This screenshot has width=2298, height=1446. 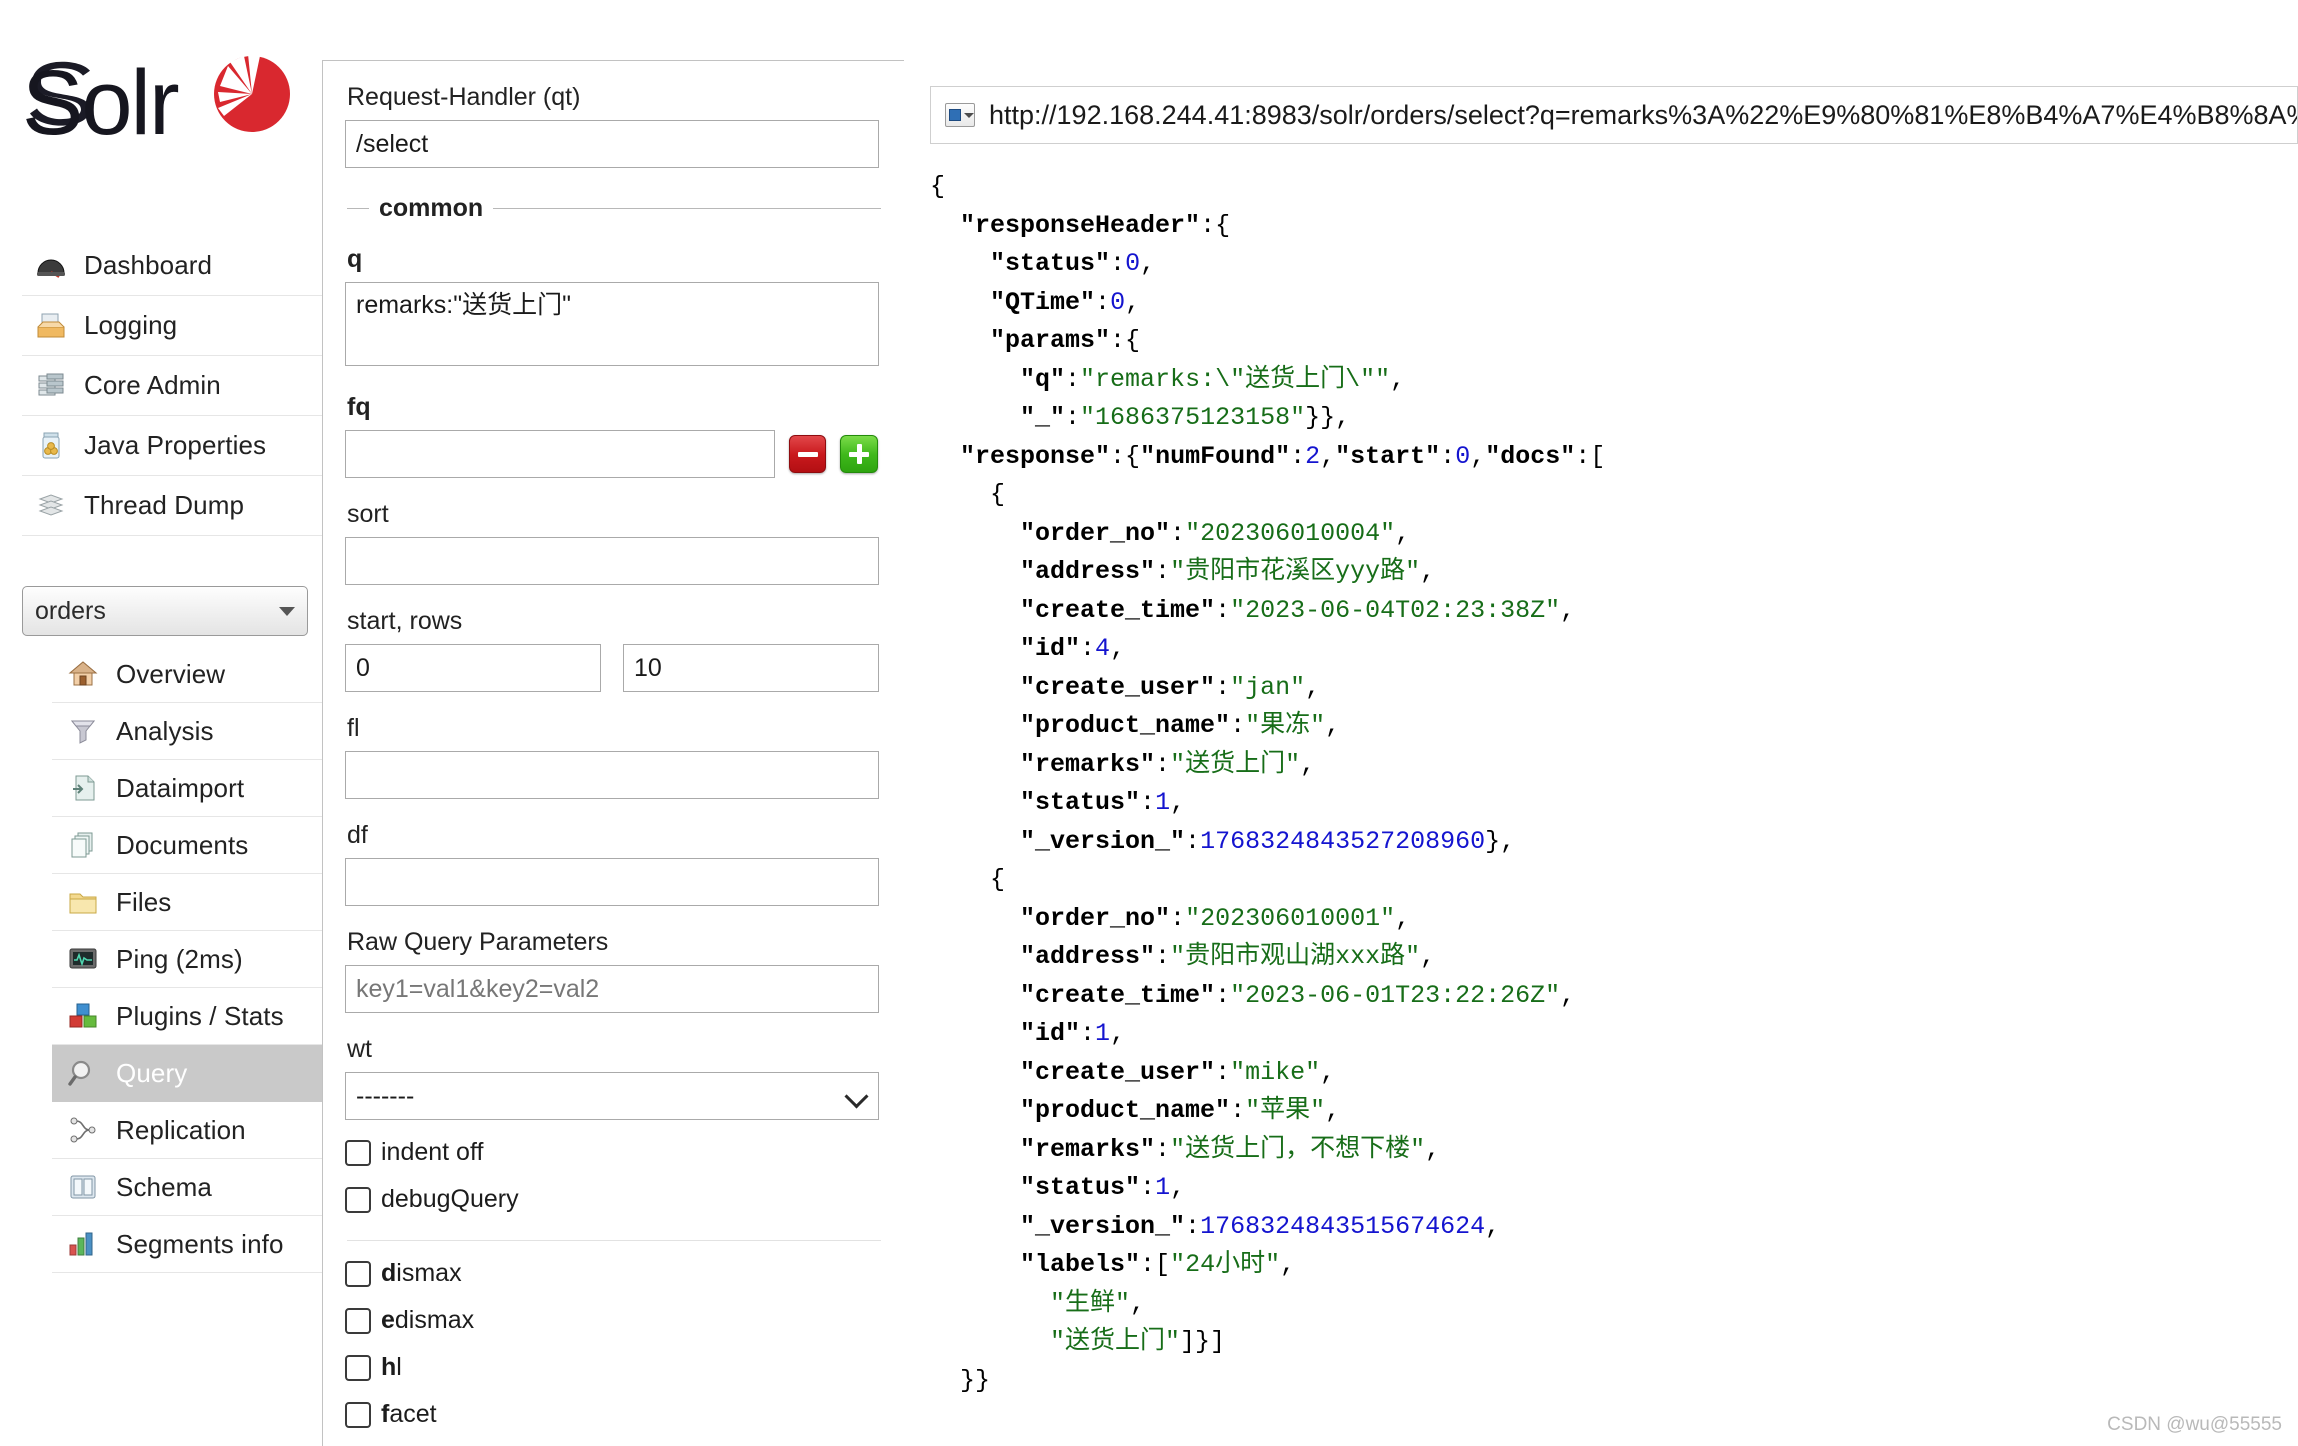 I want to click on option-indent-off-checkbox, so click(x=358, y=1152).